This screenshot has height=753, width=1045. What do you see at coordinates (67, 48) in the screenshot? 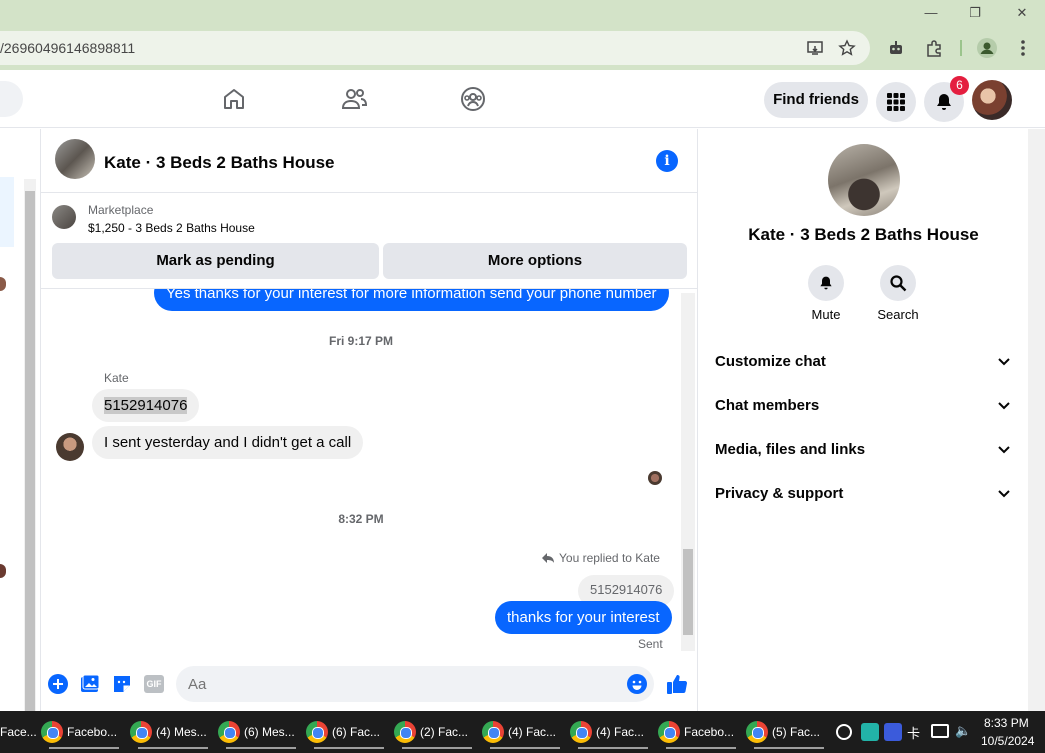
I see `url-text: /26960496146898811` at bounding box center [67, 48].